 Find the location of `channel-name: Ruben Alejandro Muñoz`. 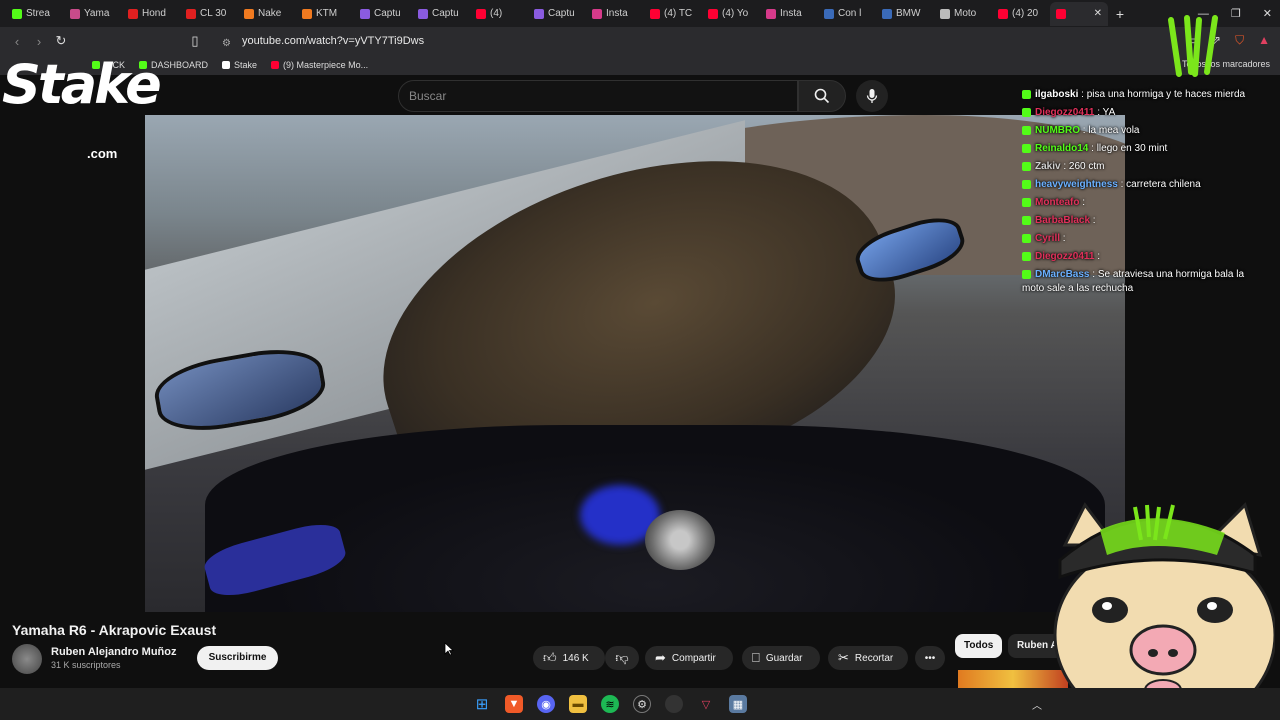

channel-name: Ruben Alejandro Muñoz is located at coordinates (113, 652).